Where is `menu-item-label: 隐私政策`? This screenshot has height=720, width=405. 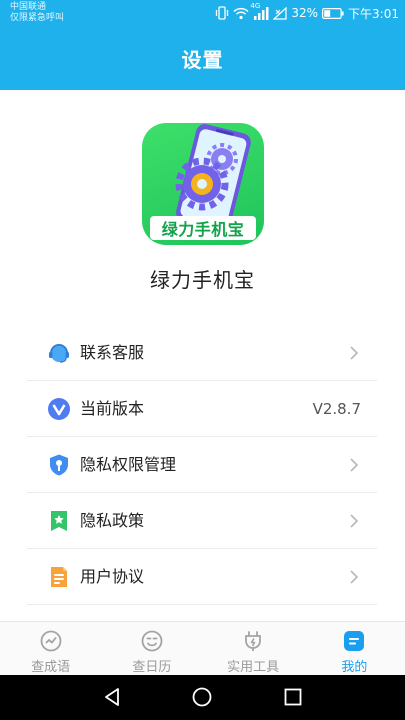
menu-item-label: 隐私政策 is located at coordinates (112, 520).